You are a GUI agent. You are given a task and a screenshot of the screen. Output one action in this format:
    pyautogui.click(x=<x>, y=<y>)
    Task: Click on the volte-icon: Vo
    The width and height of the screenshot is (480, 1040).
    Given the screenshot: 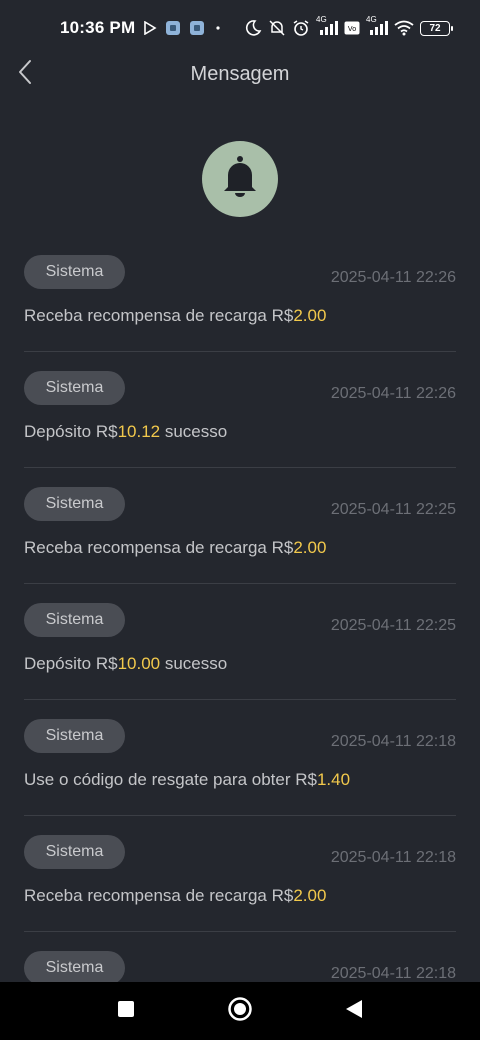 What is the action you would take?
    pyautogui.click(x=352, y=28)
    